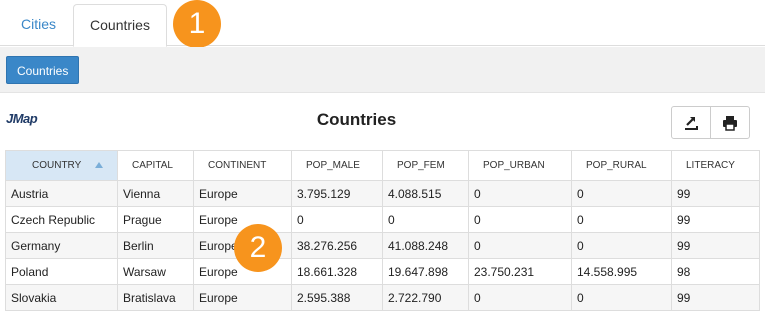  Describe the element at coordinates (715, 165) in the screenshot. I see `column-header-literacy: LITERACY` at that location.